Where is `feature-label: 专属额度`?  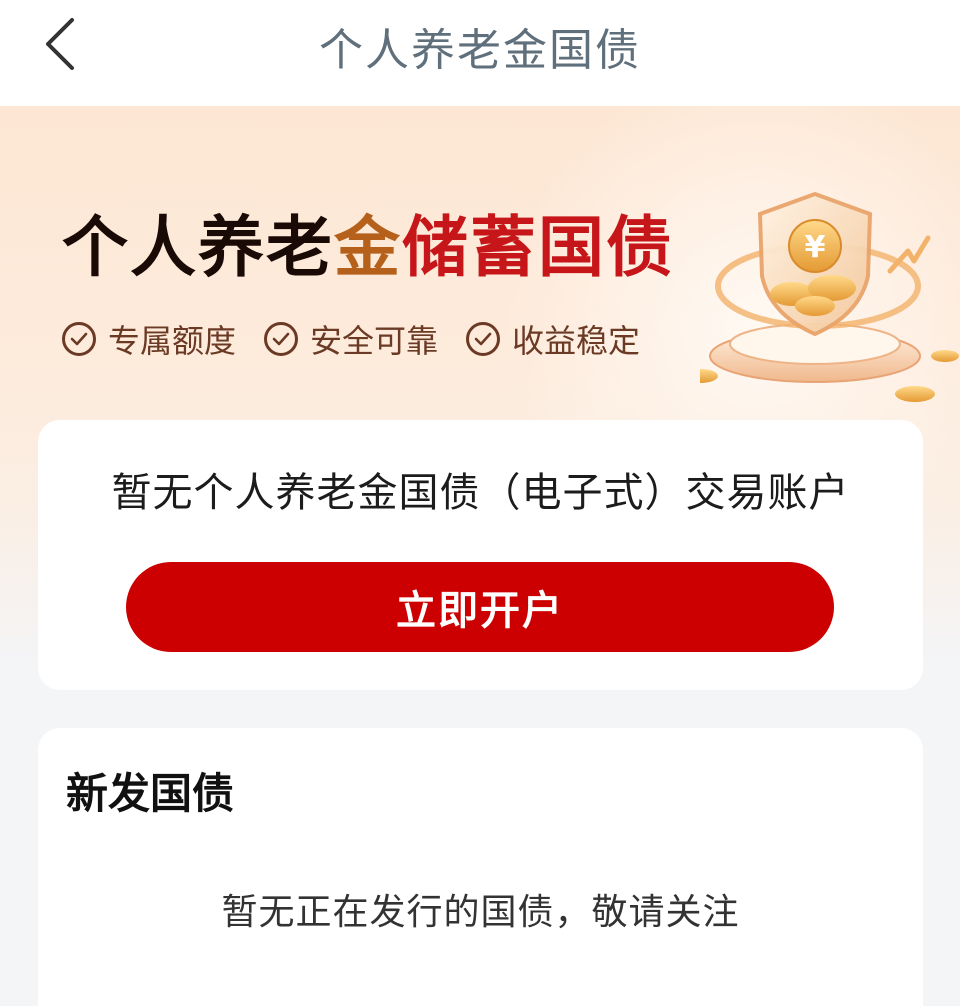 feature-label: 专属额度 is located at coordinates (172, 341).